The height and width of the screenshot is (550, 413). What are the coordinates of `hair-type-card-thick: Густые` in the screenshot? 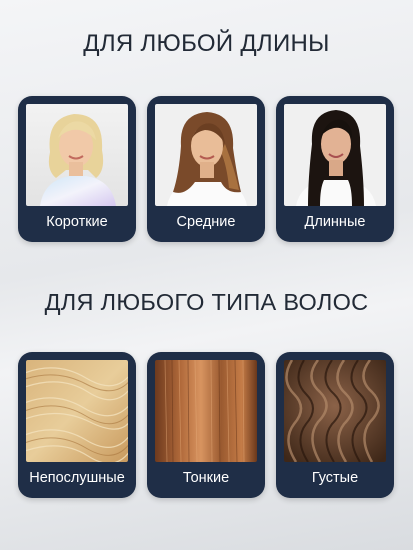 It's located at (335, 425).